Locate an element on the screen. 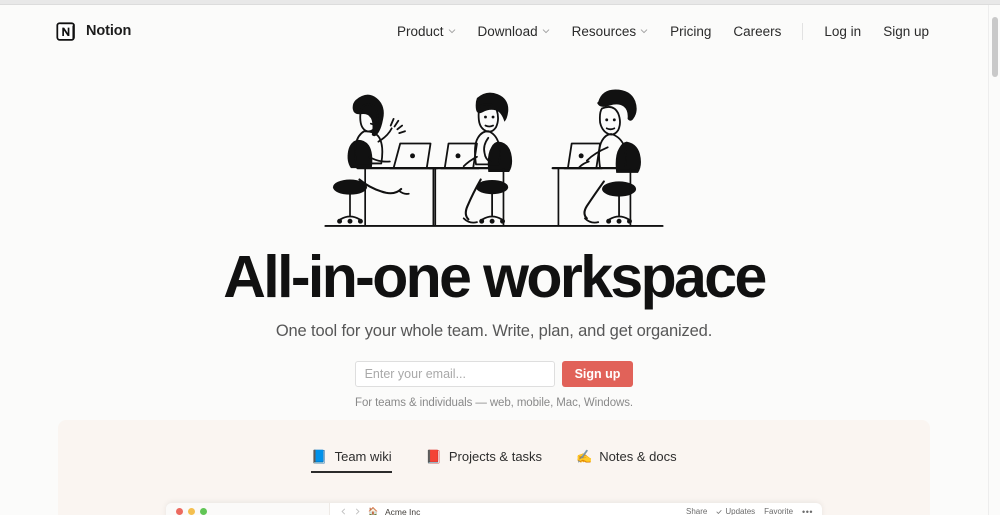 The height and width of the screenshot is (515, 1000). nav-item-pricing: Pricing is located at coordinates (690, 31).